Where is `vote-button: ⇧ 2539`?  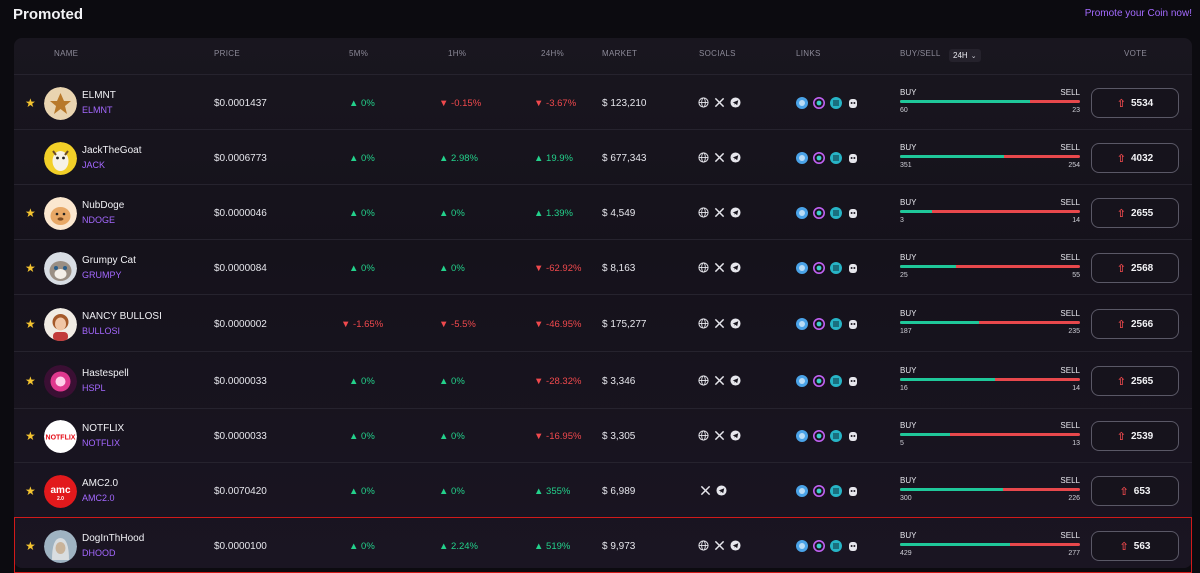 vote-button: ⇧ 2539 is located at coordinates (1135, 436).